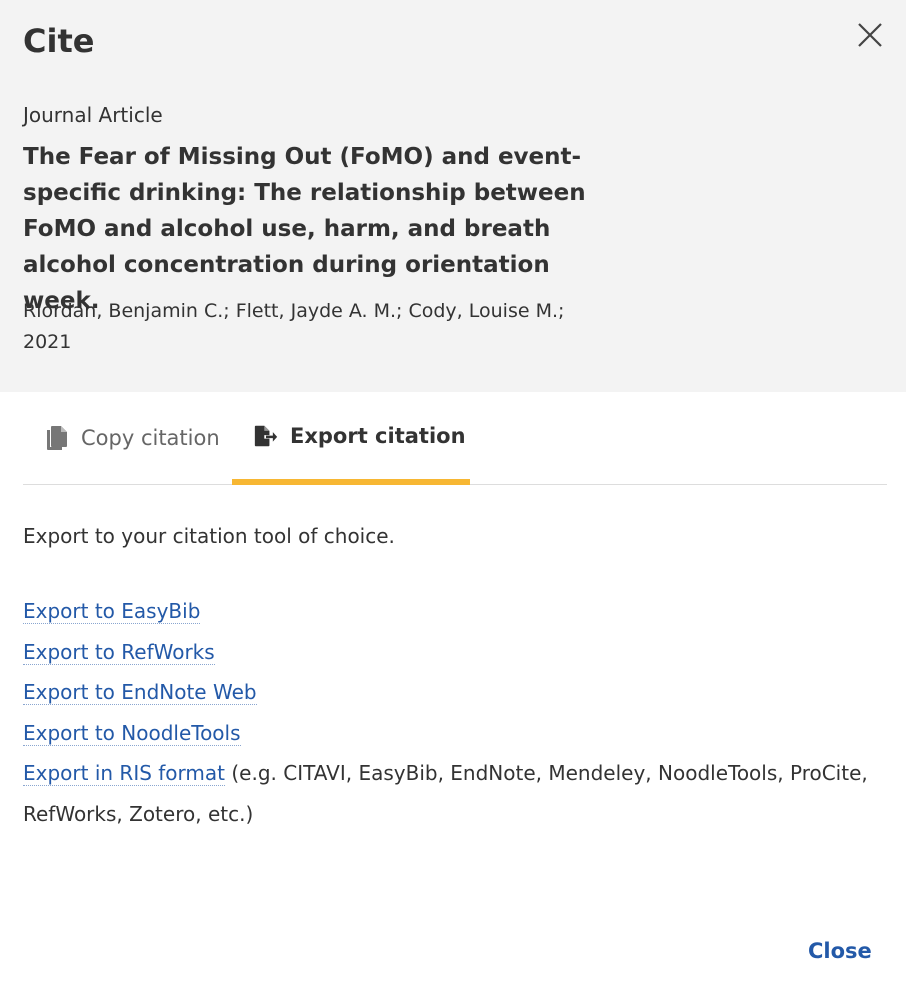  What do you see at coordinates (378, 435) in the screenshot?
I see `tab-export-label: Export citation` at bounding box center [378, 435].